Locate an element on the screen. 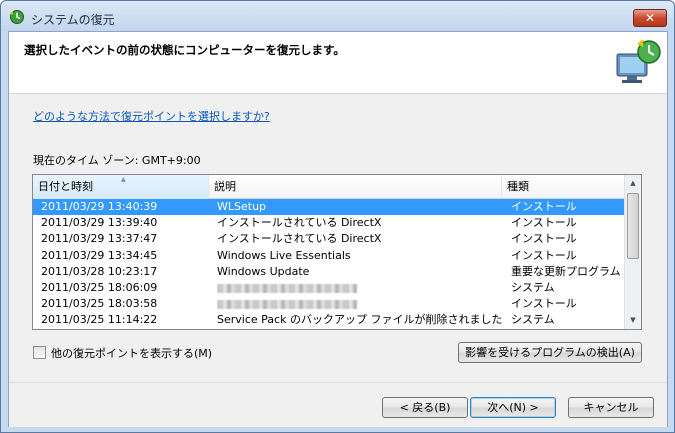 Image resolution: width=675 pixels, height=433 pixels. table-row: 2011/03/29 13:40:39 WLSetup インストール is located at coordinates (328, 207).